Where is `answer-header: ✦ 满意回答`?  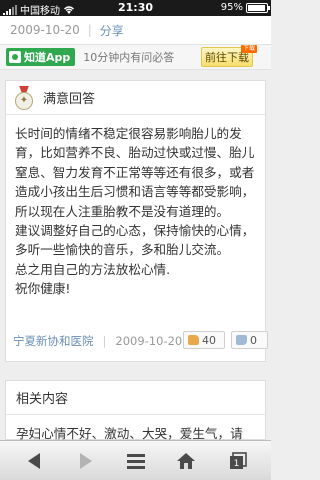 answer-header: ✦ 满意回答 is located at coordinates (135, 98).